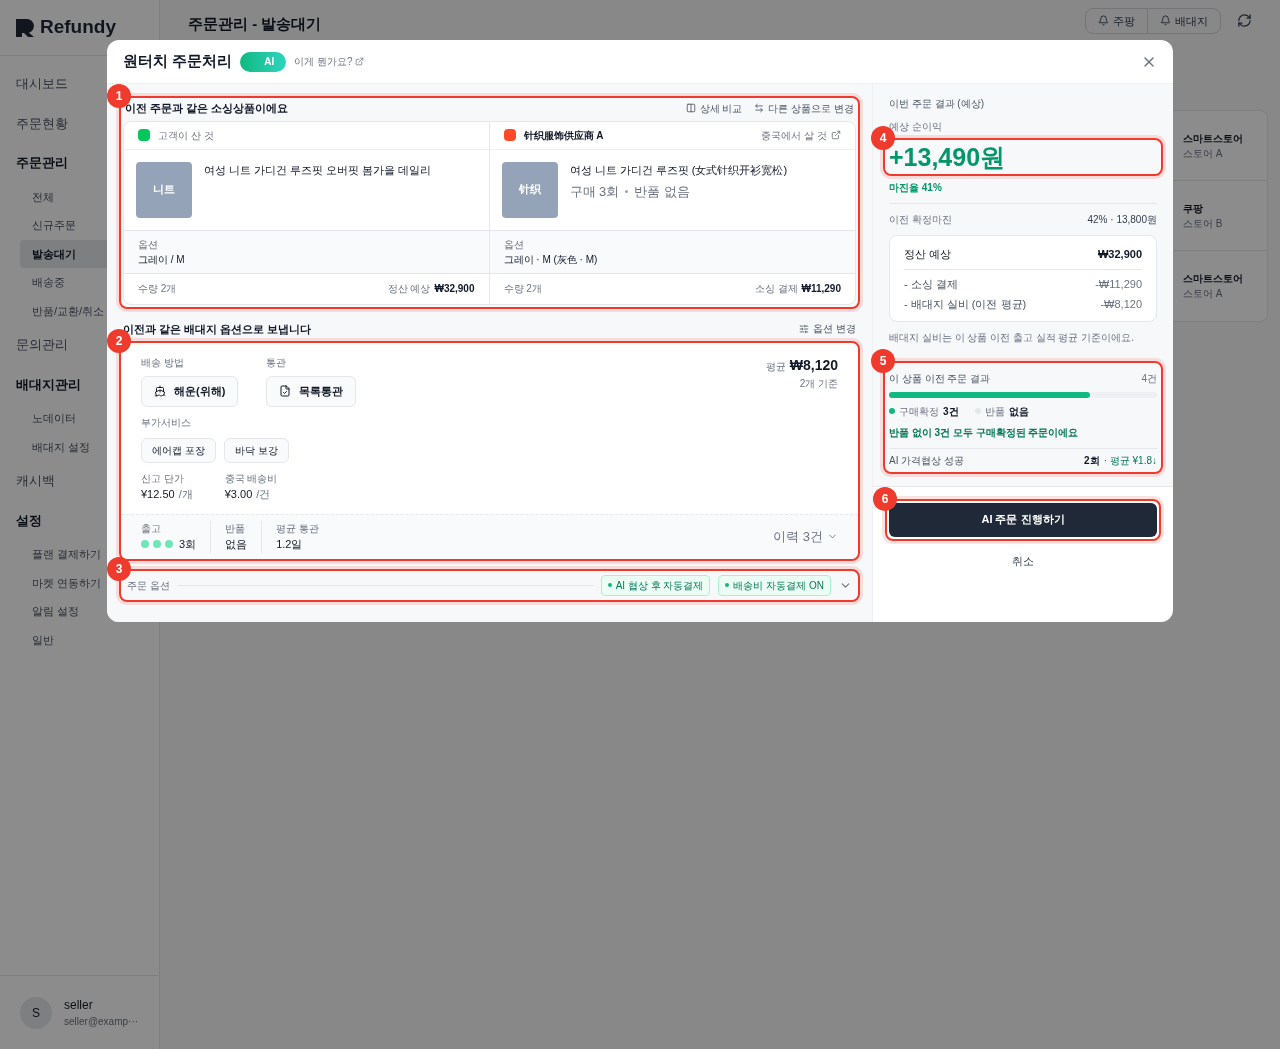 This screenshot has width=1280, height=1049. I want to click on amount: ₩32,900, so click(454, 289).